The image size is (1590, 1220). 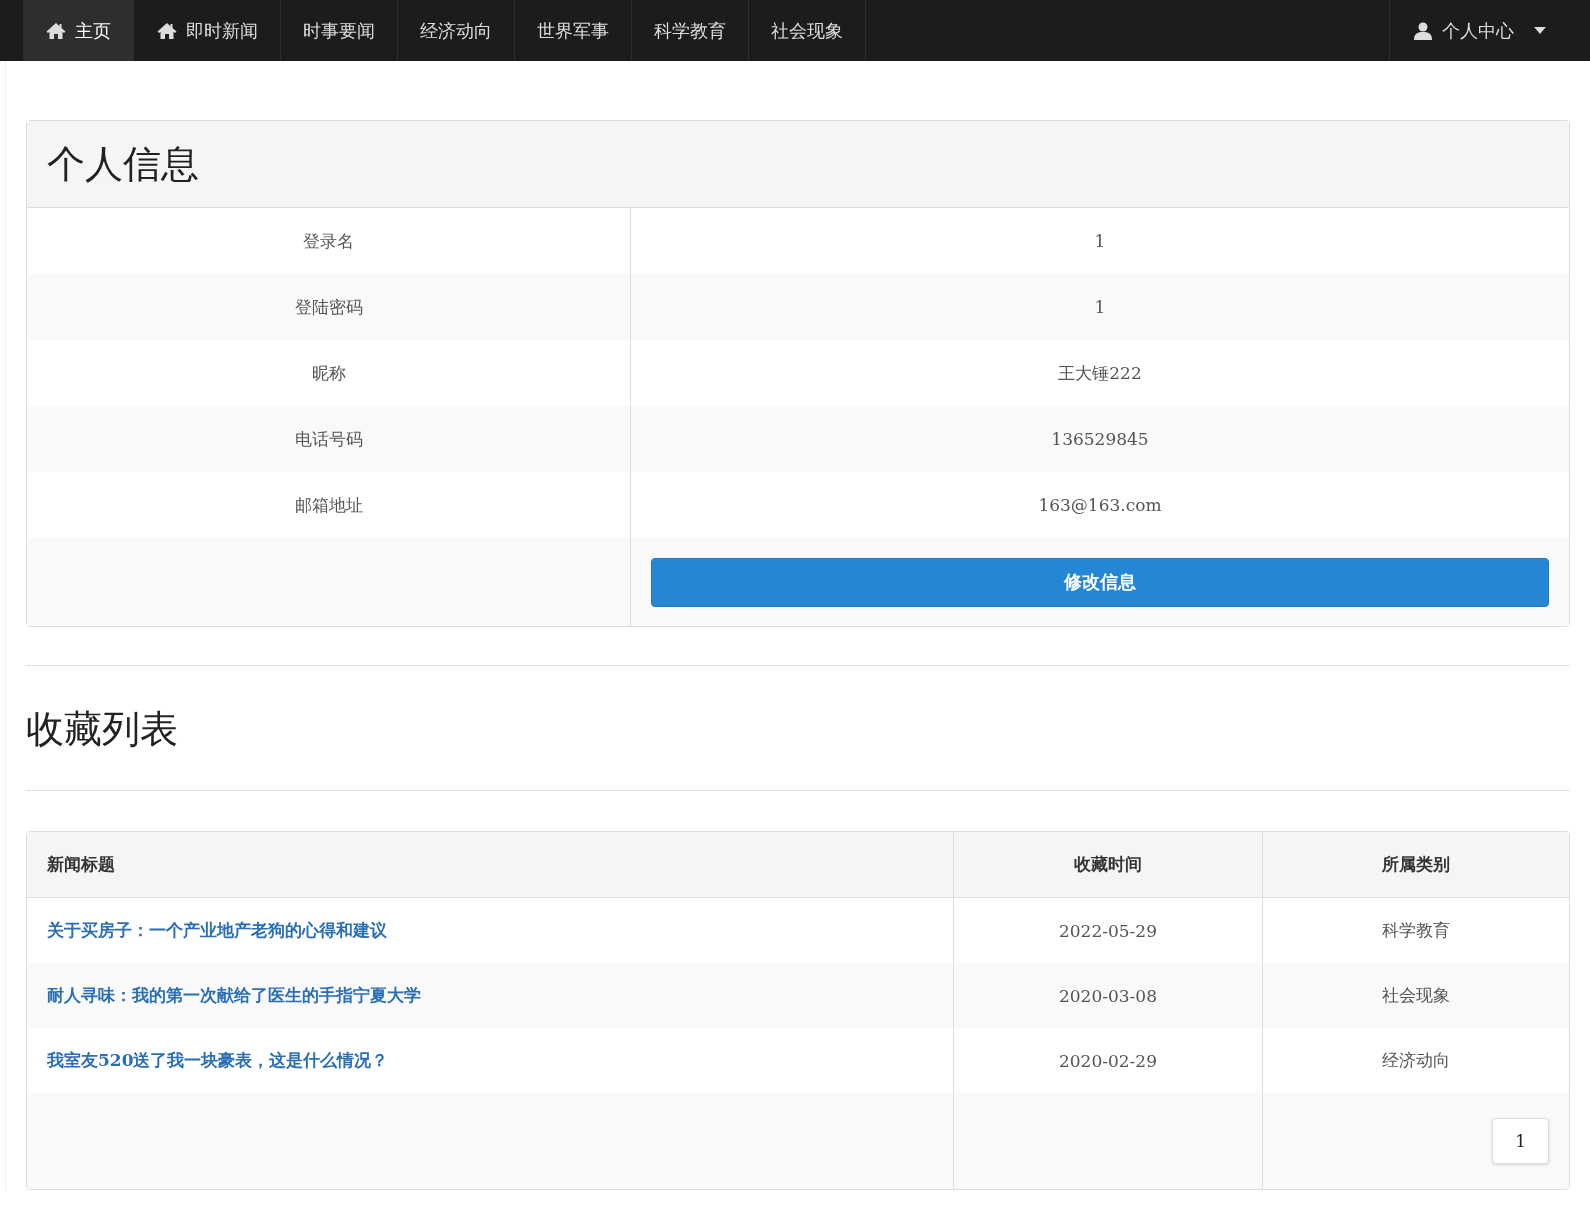 What do you see at coordinates (1540, 30) in the screenshot?
I see `caret-icon` at bounding box center [1540, 30].